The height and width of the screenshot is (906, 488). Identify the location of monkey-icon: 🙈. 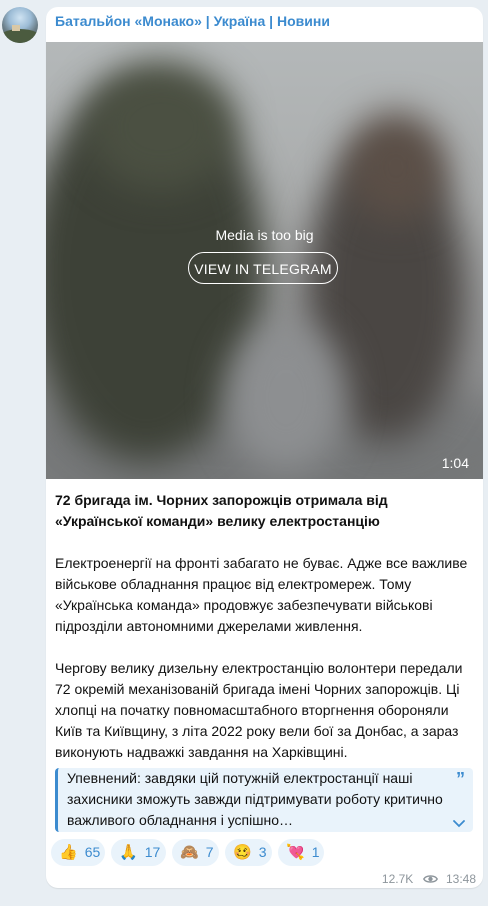
(189, 852).